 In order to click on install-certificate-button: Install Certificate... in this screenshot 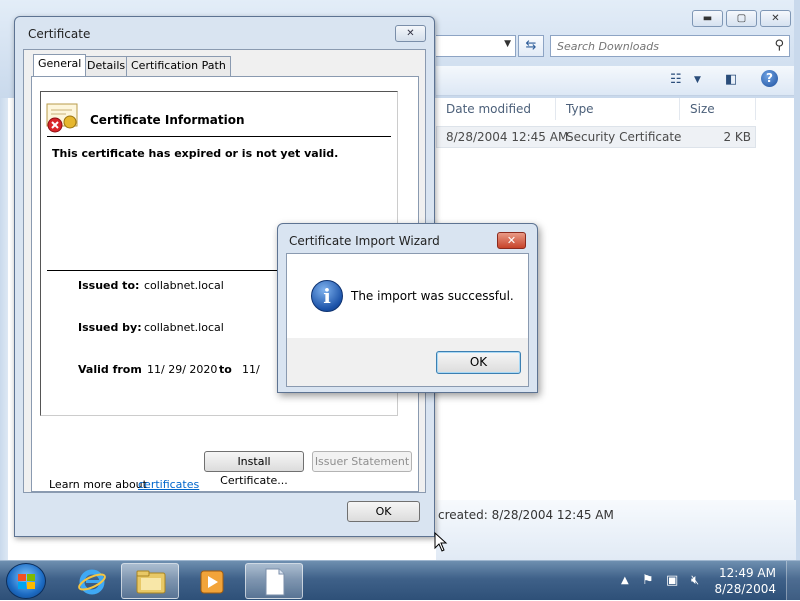, I will do `click(254, 469)`.